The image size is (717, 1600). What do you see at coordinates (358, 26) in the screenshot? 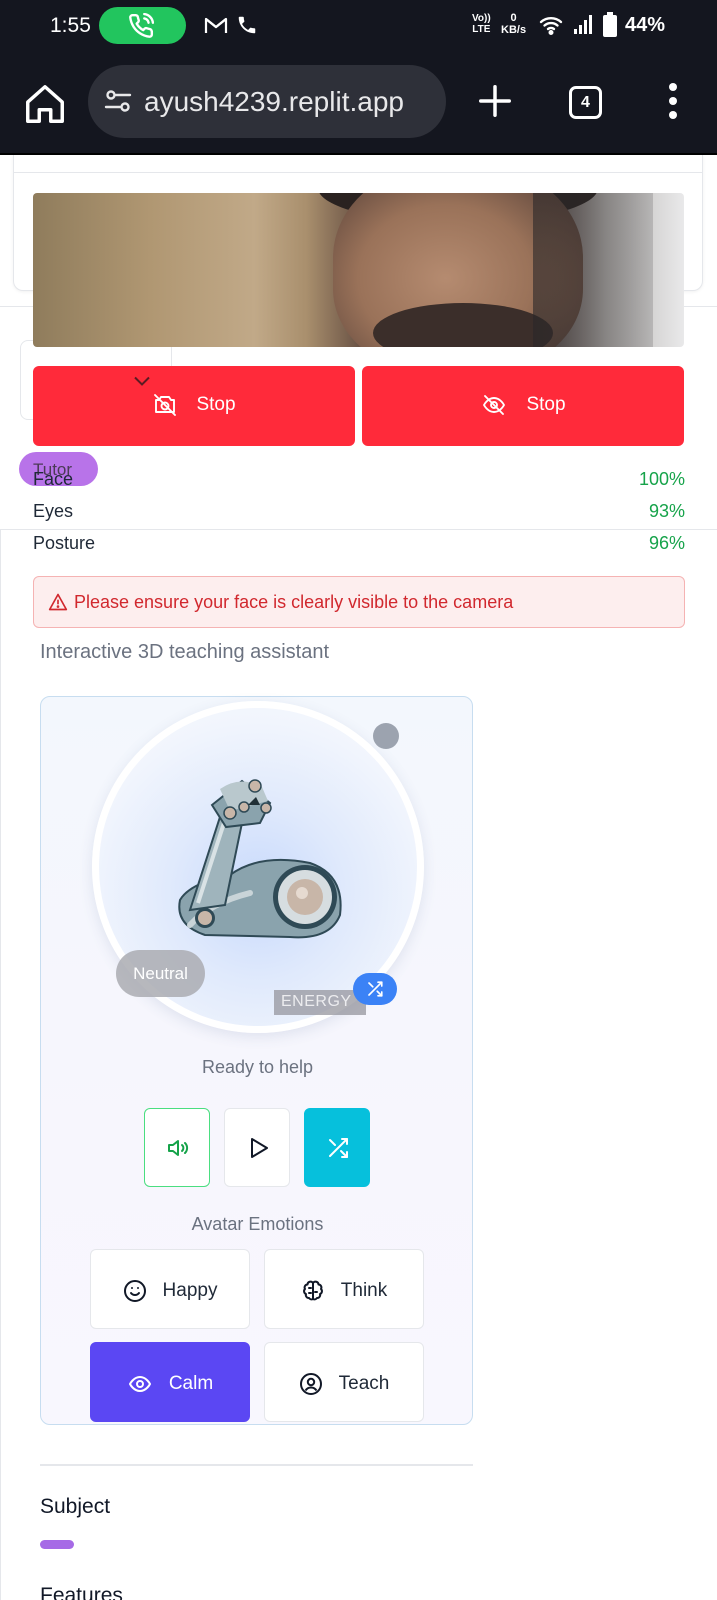
I see `status-bar: 1:55 Vo)) LTE 0 KB/s 44%` at bounding box center [358, 26].